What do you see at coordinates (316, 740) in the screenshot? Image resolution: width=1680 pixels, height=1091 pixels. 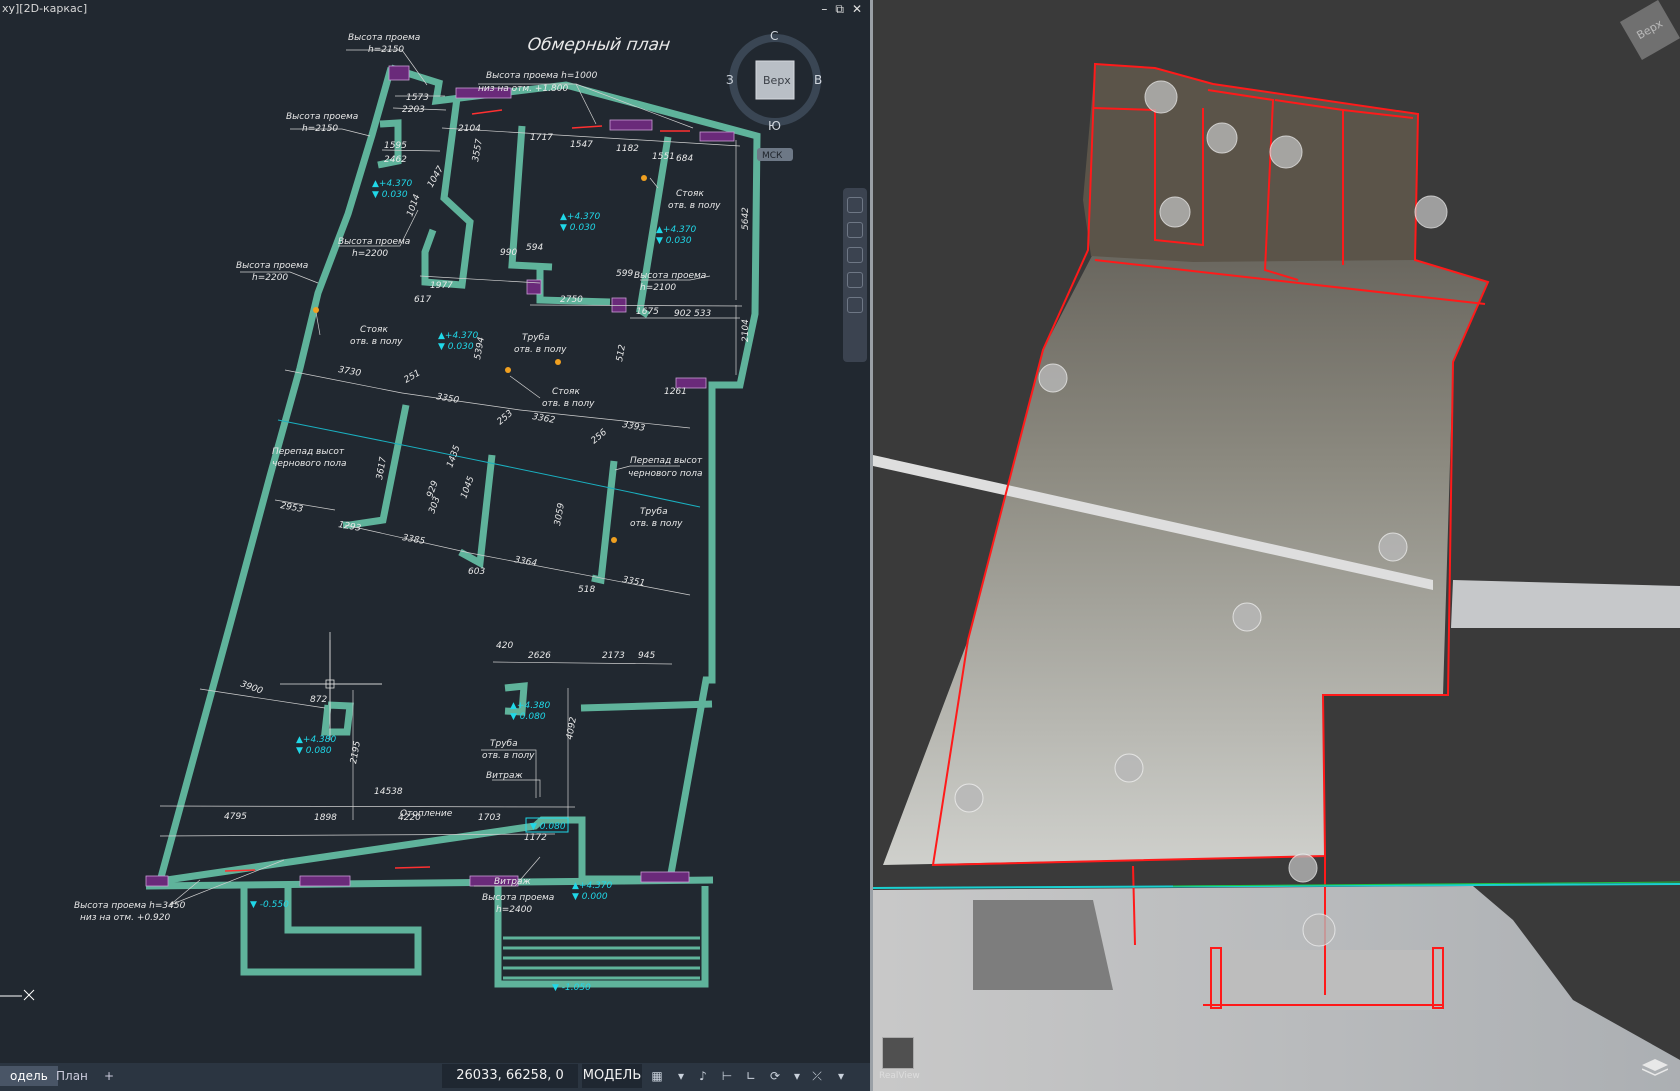 I see `elevation-top: ▲+4.380` at bounding box center [316, 740].